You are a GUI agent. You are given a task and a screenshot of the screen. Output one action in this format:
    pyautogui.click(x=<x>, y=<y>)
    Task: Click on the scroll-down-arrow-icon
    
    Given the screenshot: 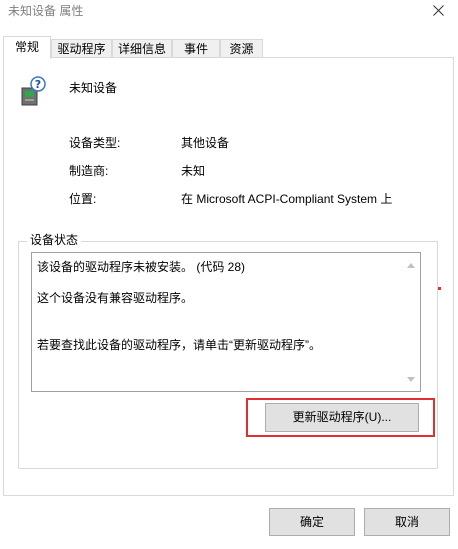 What is the action you would take?
    pyautogui.click(x=411, y=380)
    